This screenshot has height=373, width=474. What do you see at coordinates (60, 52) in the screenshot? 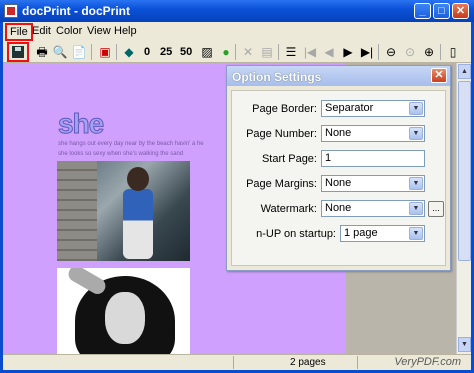
I see `print-preview-icon: 🔍` at bounding box center [60, 52].